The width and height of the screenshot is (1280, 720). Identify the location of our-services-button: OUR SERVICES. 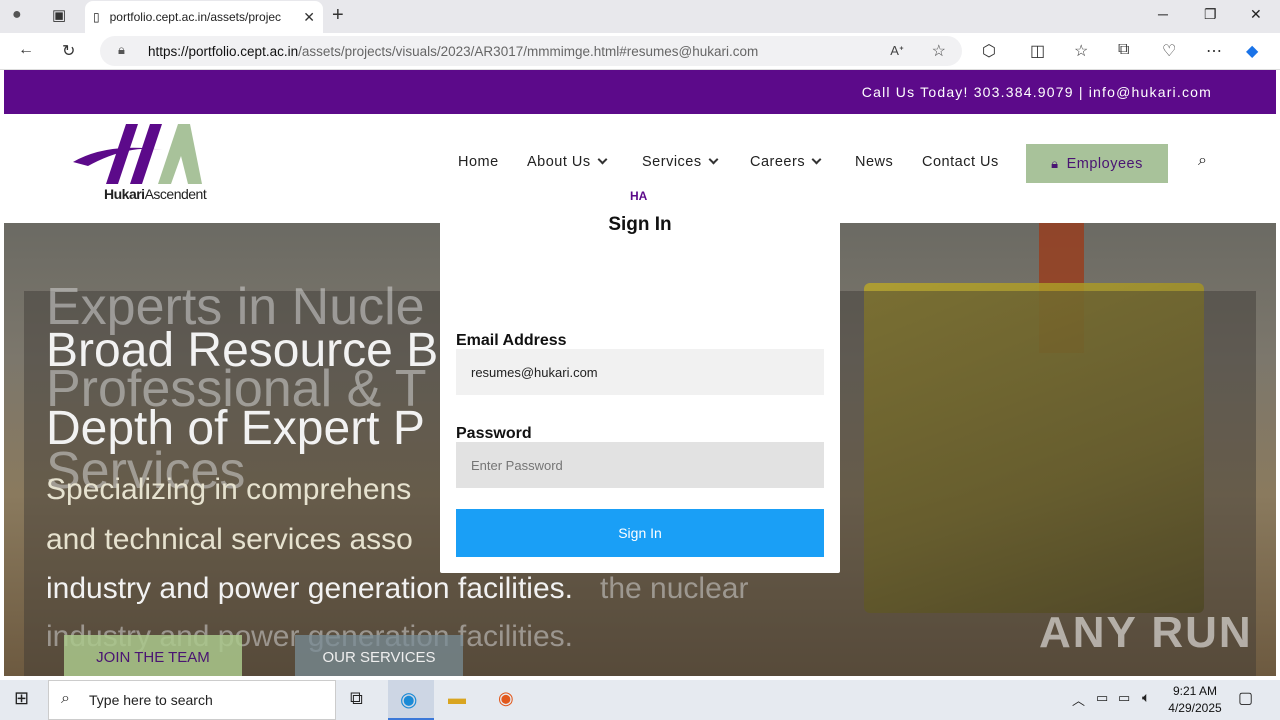
(379, 655).